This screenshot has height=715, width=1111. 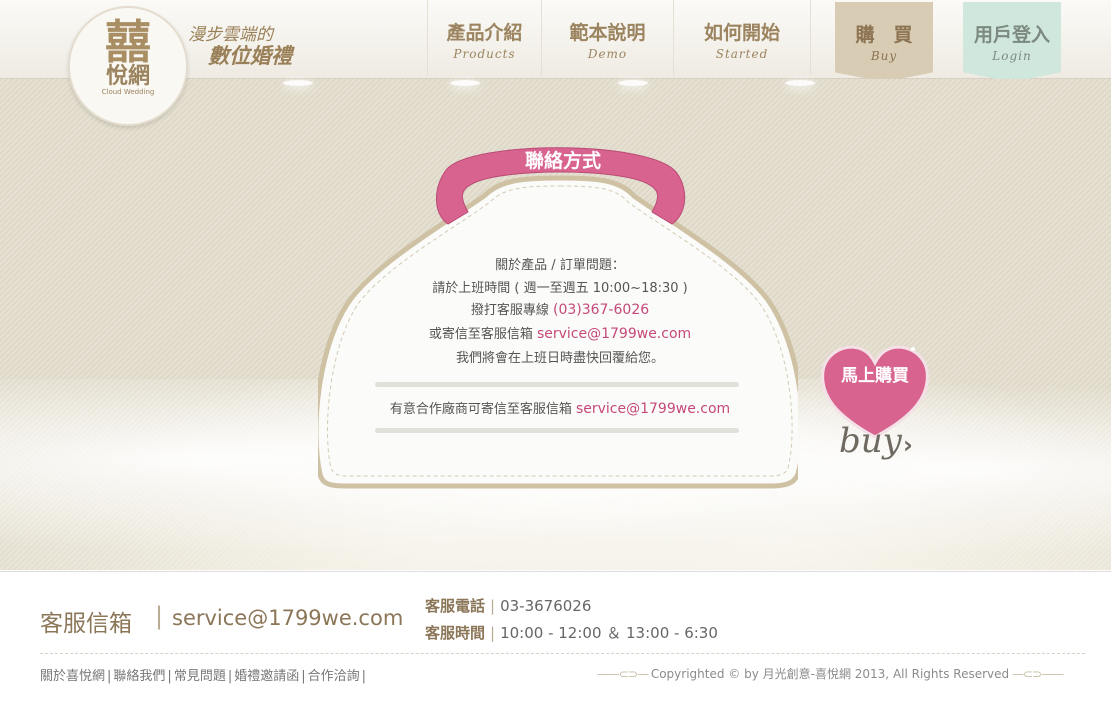 What do you see at coordinates (546, 606) in the screenshot?
I see `footer-phone: 03-3676026` at bounding box center [546, 606].